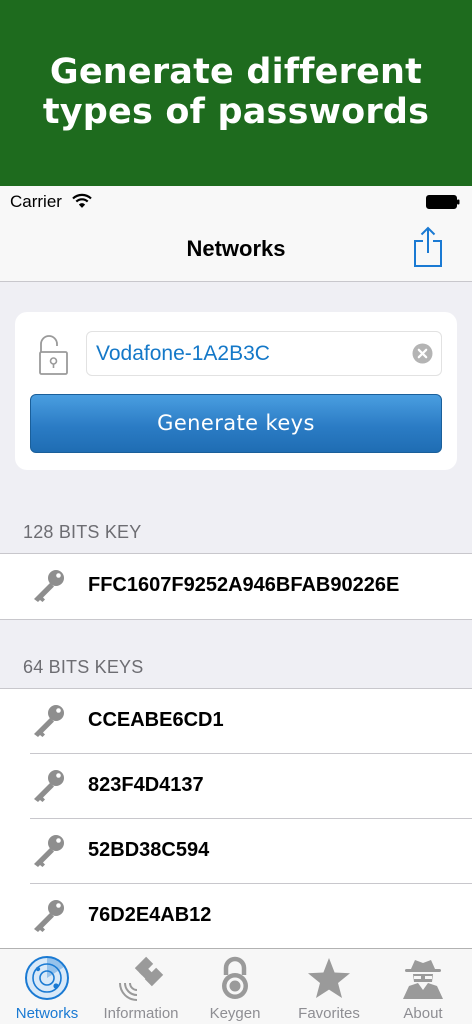 This screenshot has width=472, height=1024. I want to click on tab-label: Favorites, so click(329, 1013).